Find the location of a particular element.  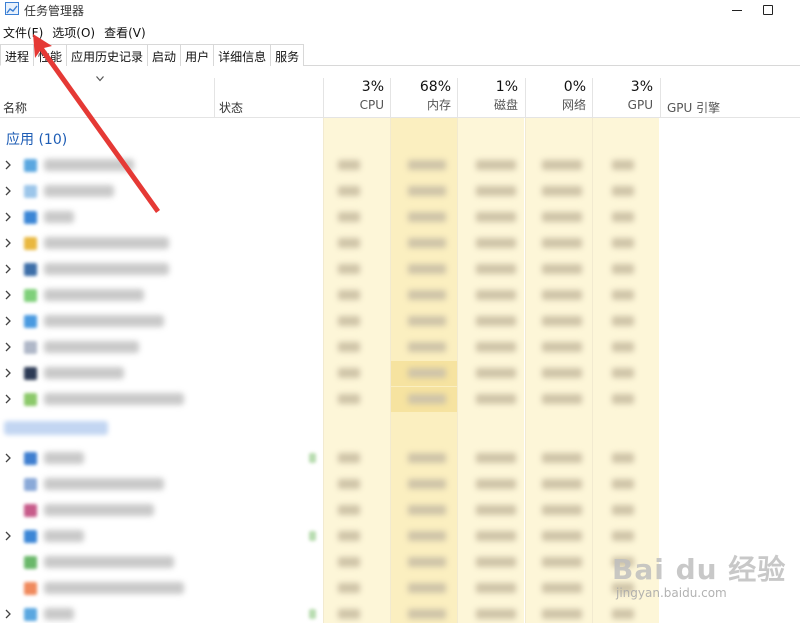

memory-label: 内存 is located at coordinates (438, 105).